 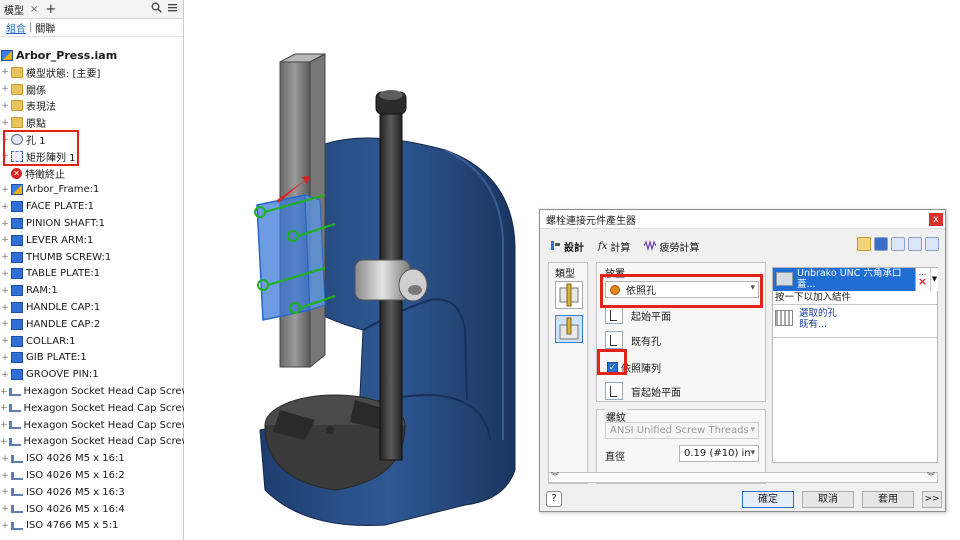 I want to click on delete-icon: ×, so click(x=922, y=281).